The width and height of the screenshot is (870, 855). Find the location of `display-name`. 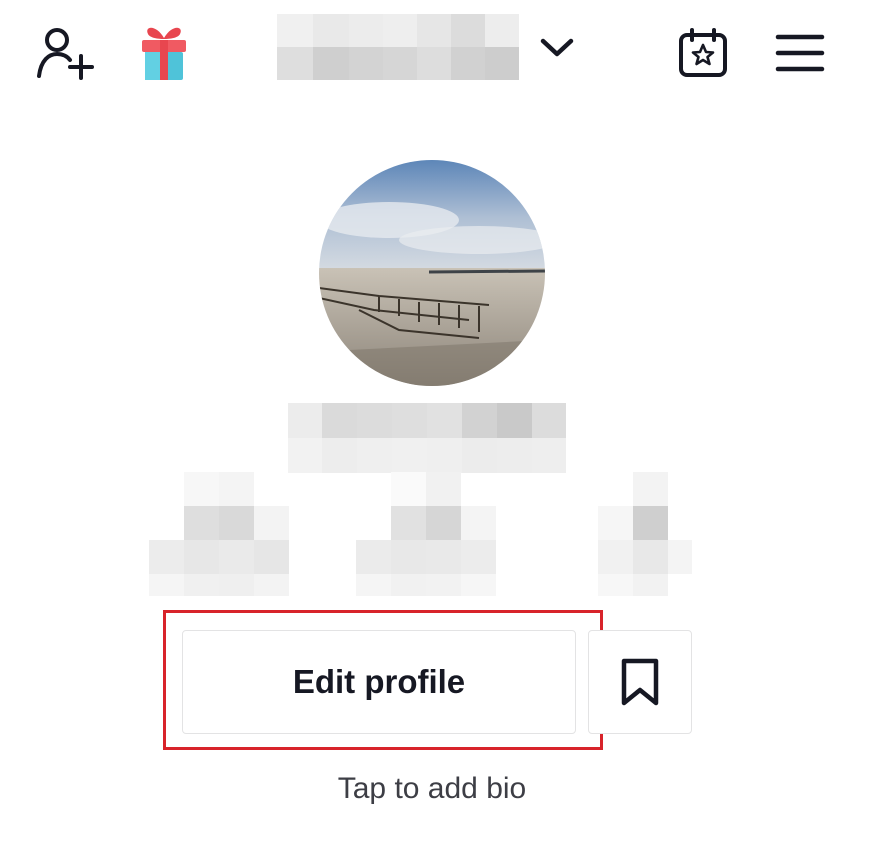

display-name is located at coordinates (427, 438).